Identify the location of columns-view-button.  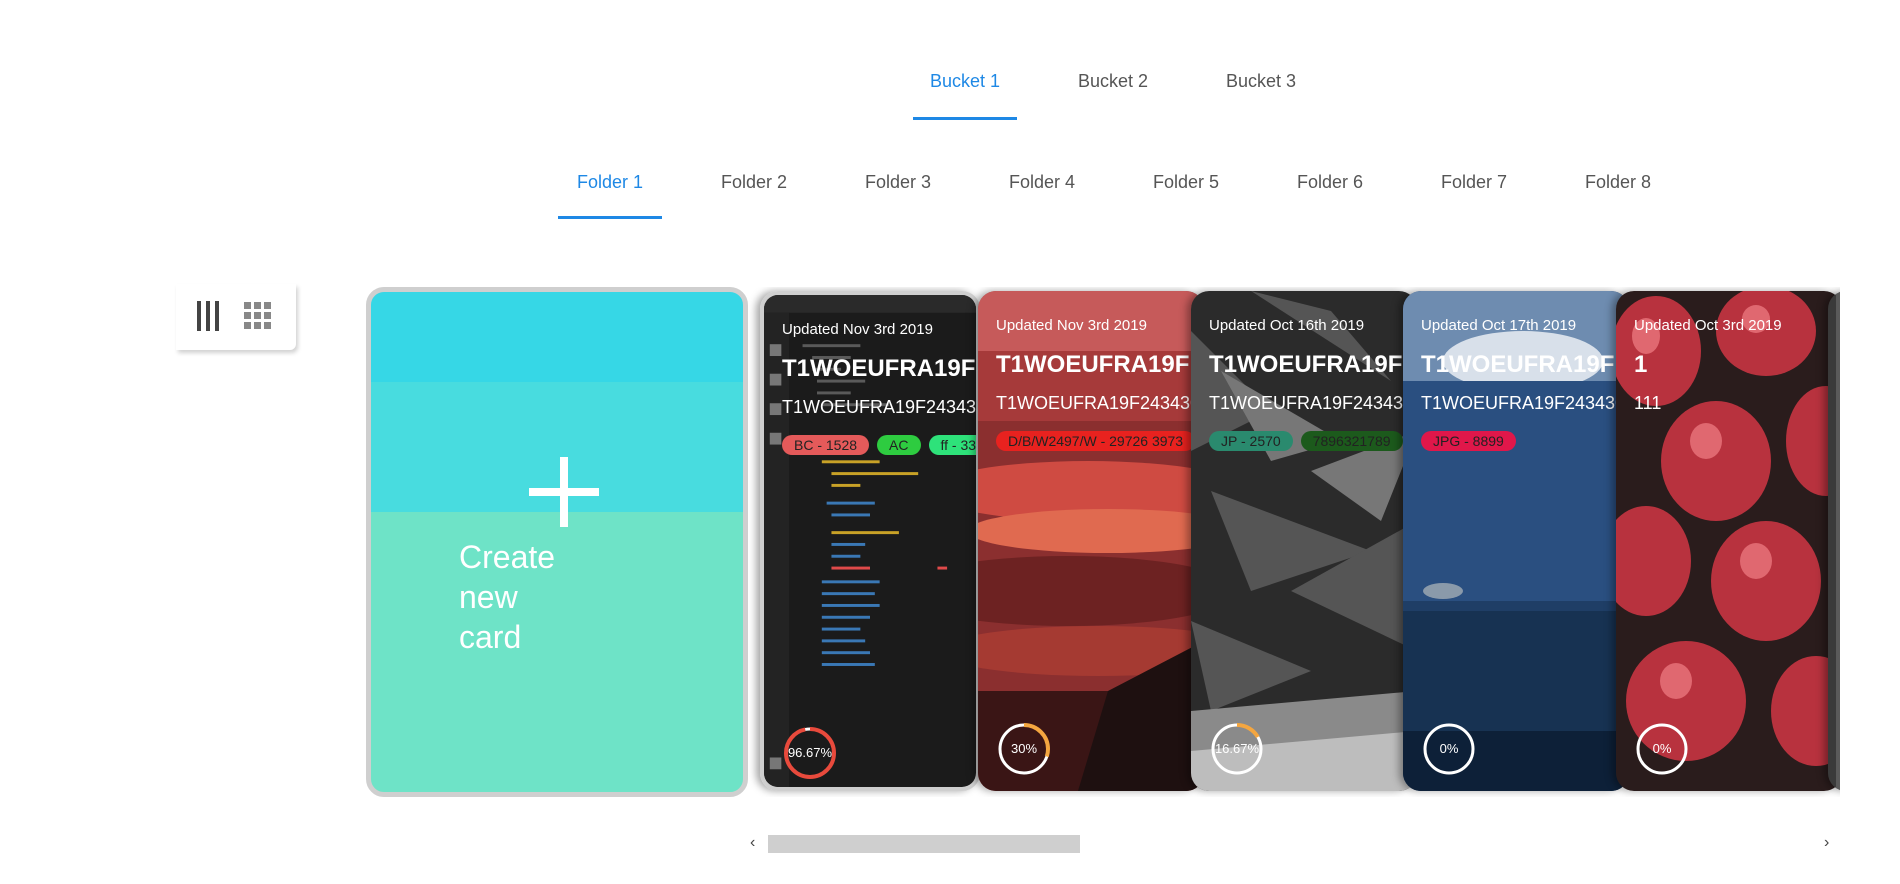
(208, 316).